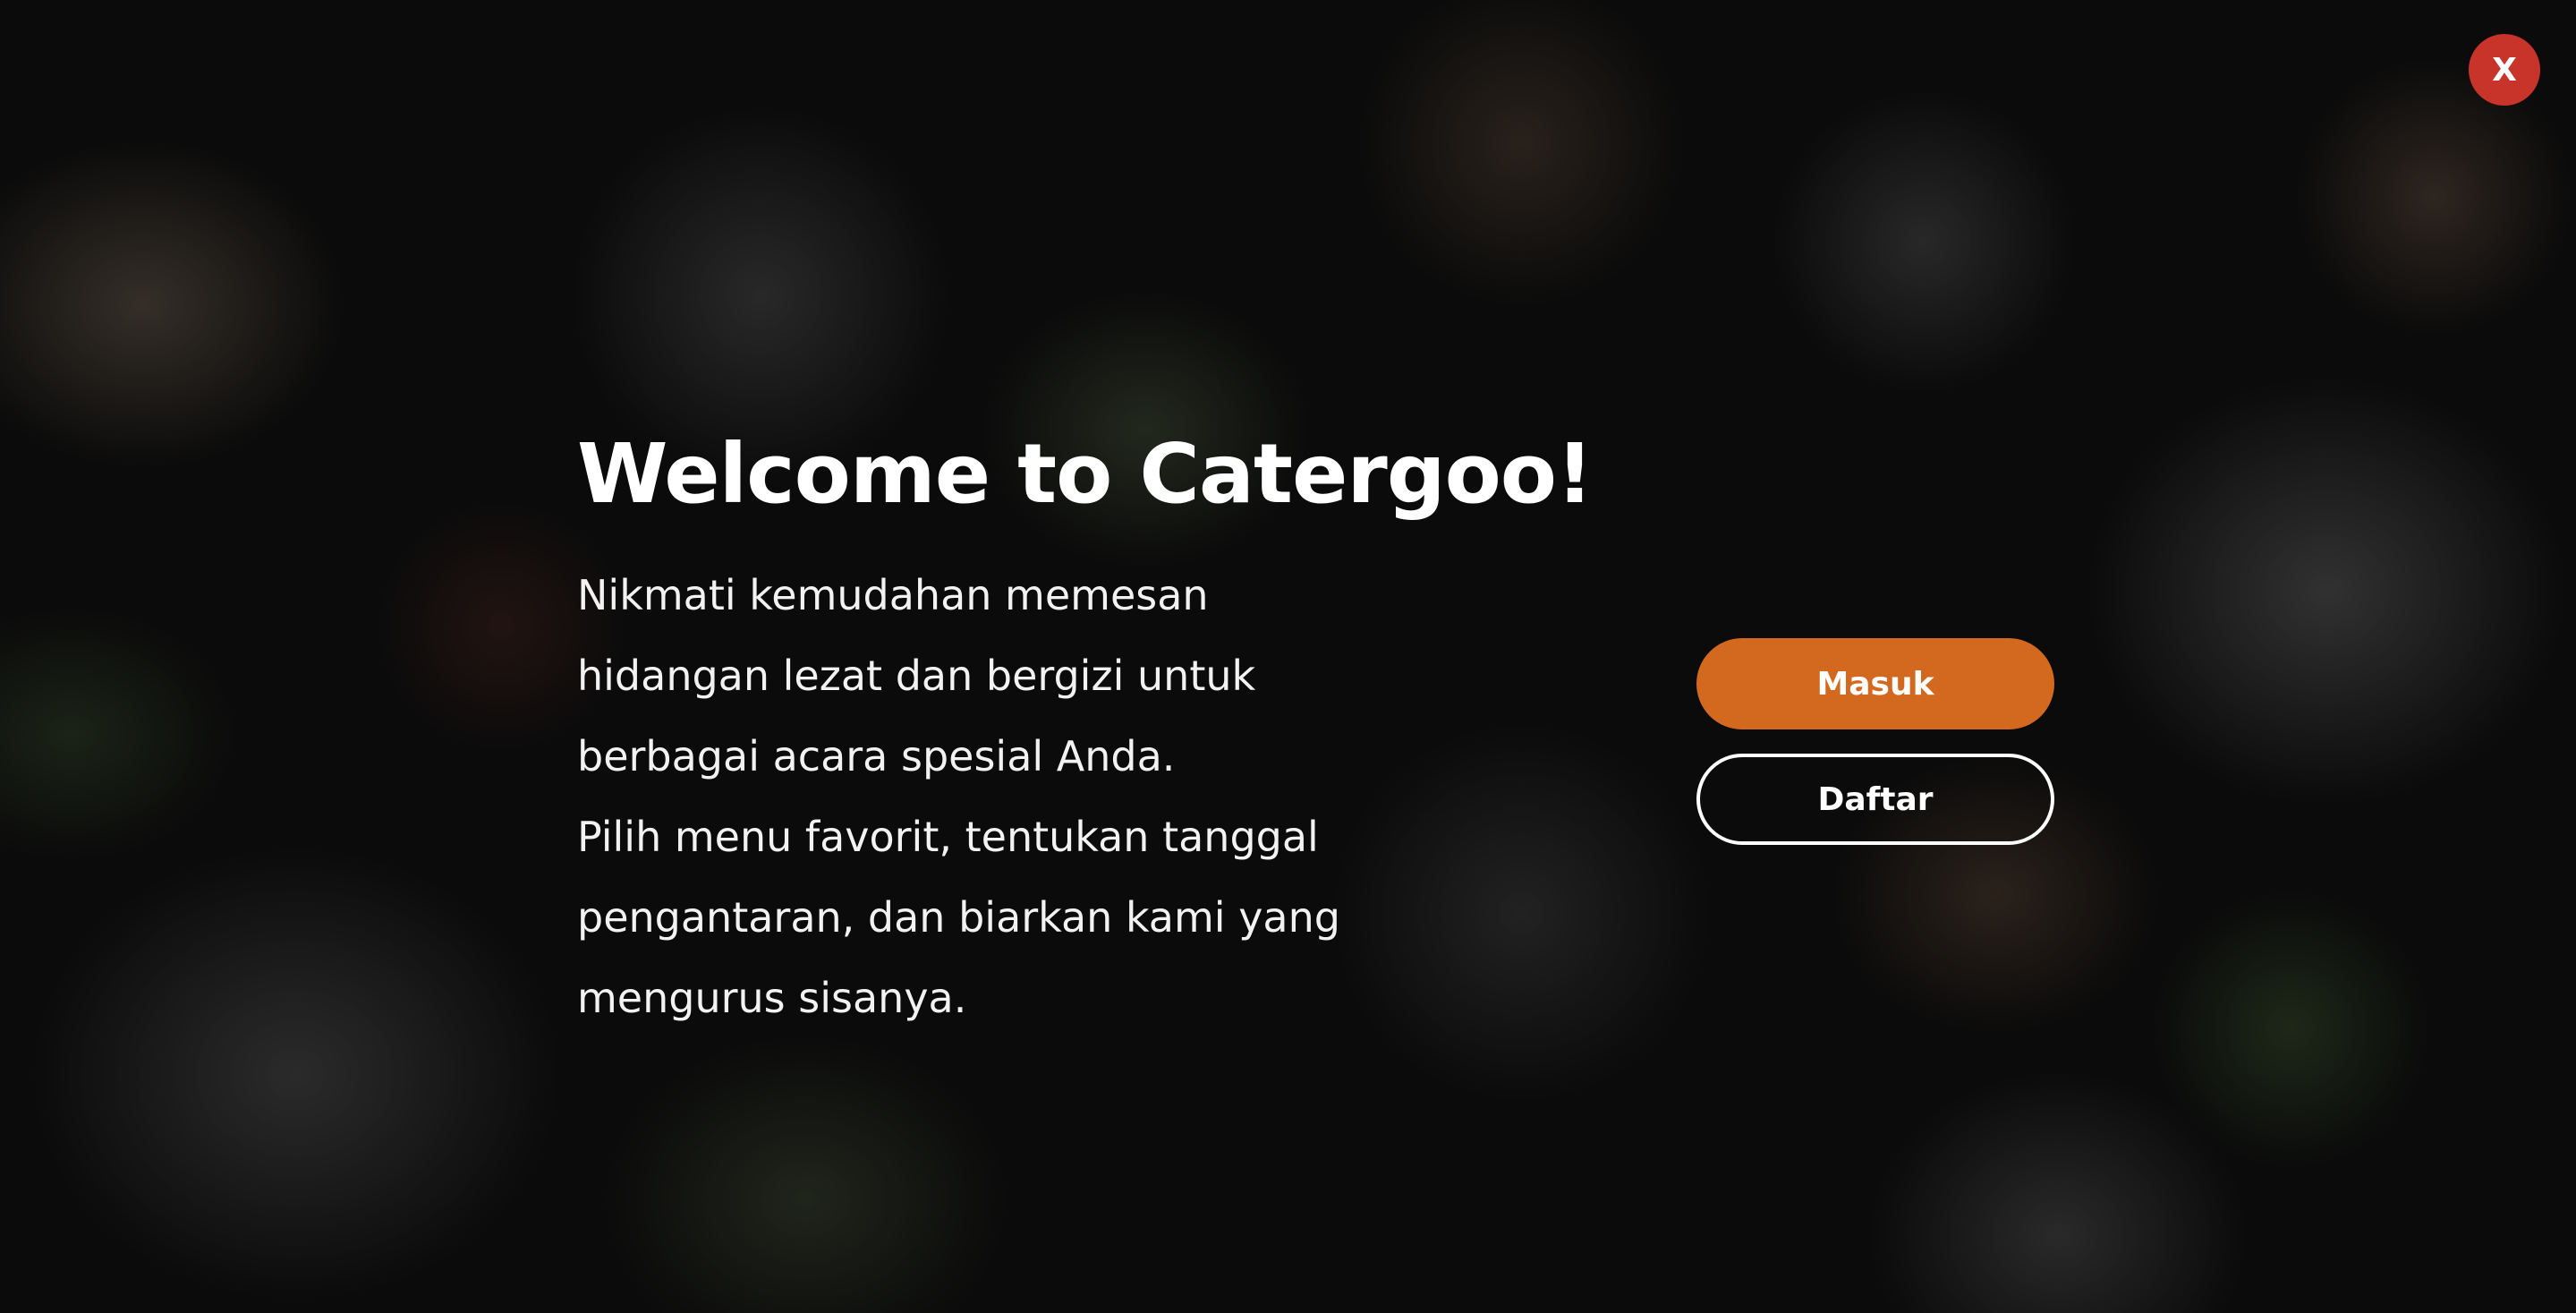  Describe the element at coordinates (1875, 683) in the screenshot. I see `login-button: Masuk` at that location.